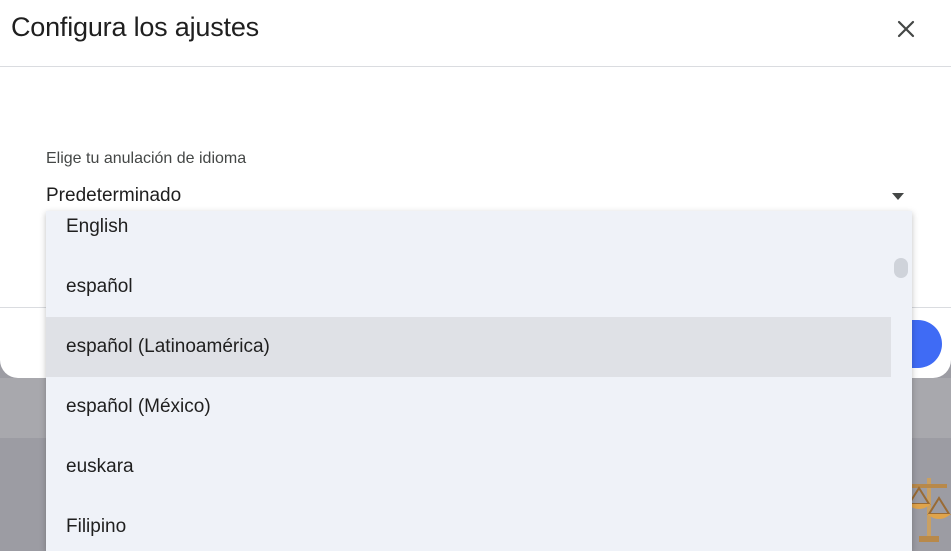 The height and width of the screenshot is (551, 951). What do you see at coordinates (468, 524) in the screenshot?
I see `option-filipino: Filipino` at bounding box center [468, 524].